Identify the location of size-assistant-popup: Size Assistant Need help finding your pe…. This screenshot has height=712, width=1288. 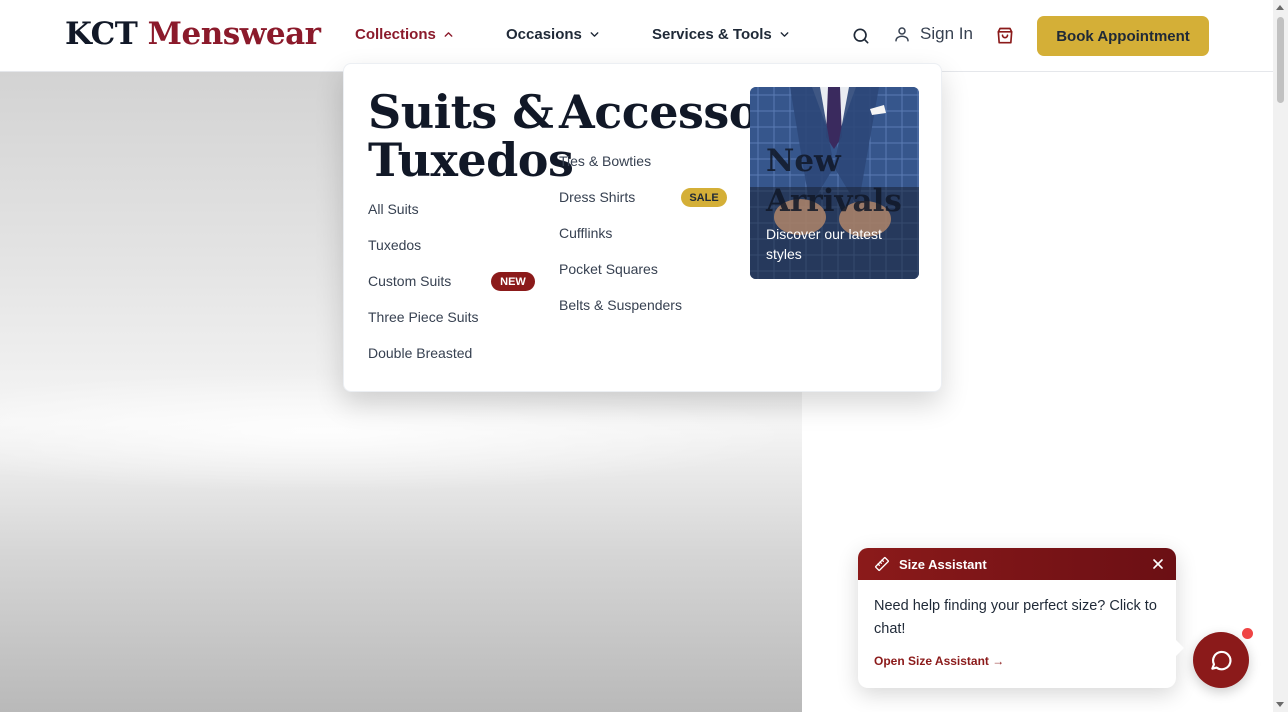
(1021, 618).